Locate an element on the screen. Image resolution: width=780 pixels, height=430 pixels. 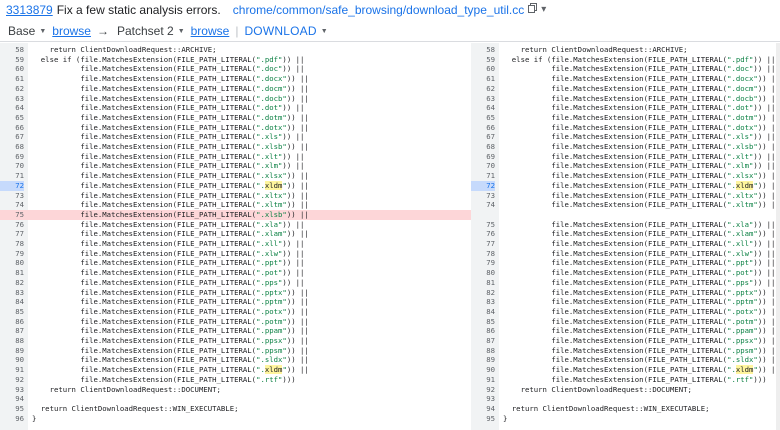
vertical-scrollbar is located at coordinates (778, 236).